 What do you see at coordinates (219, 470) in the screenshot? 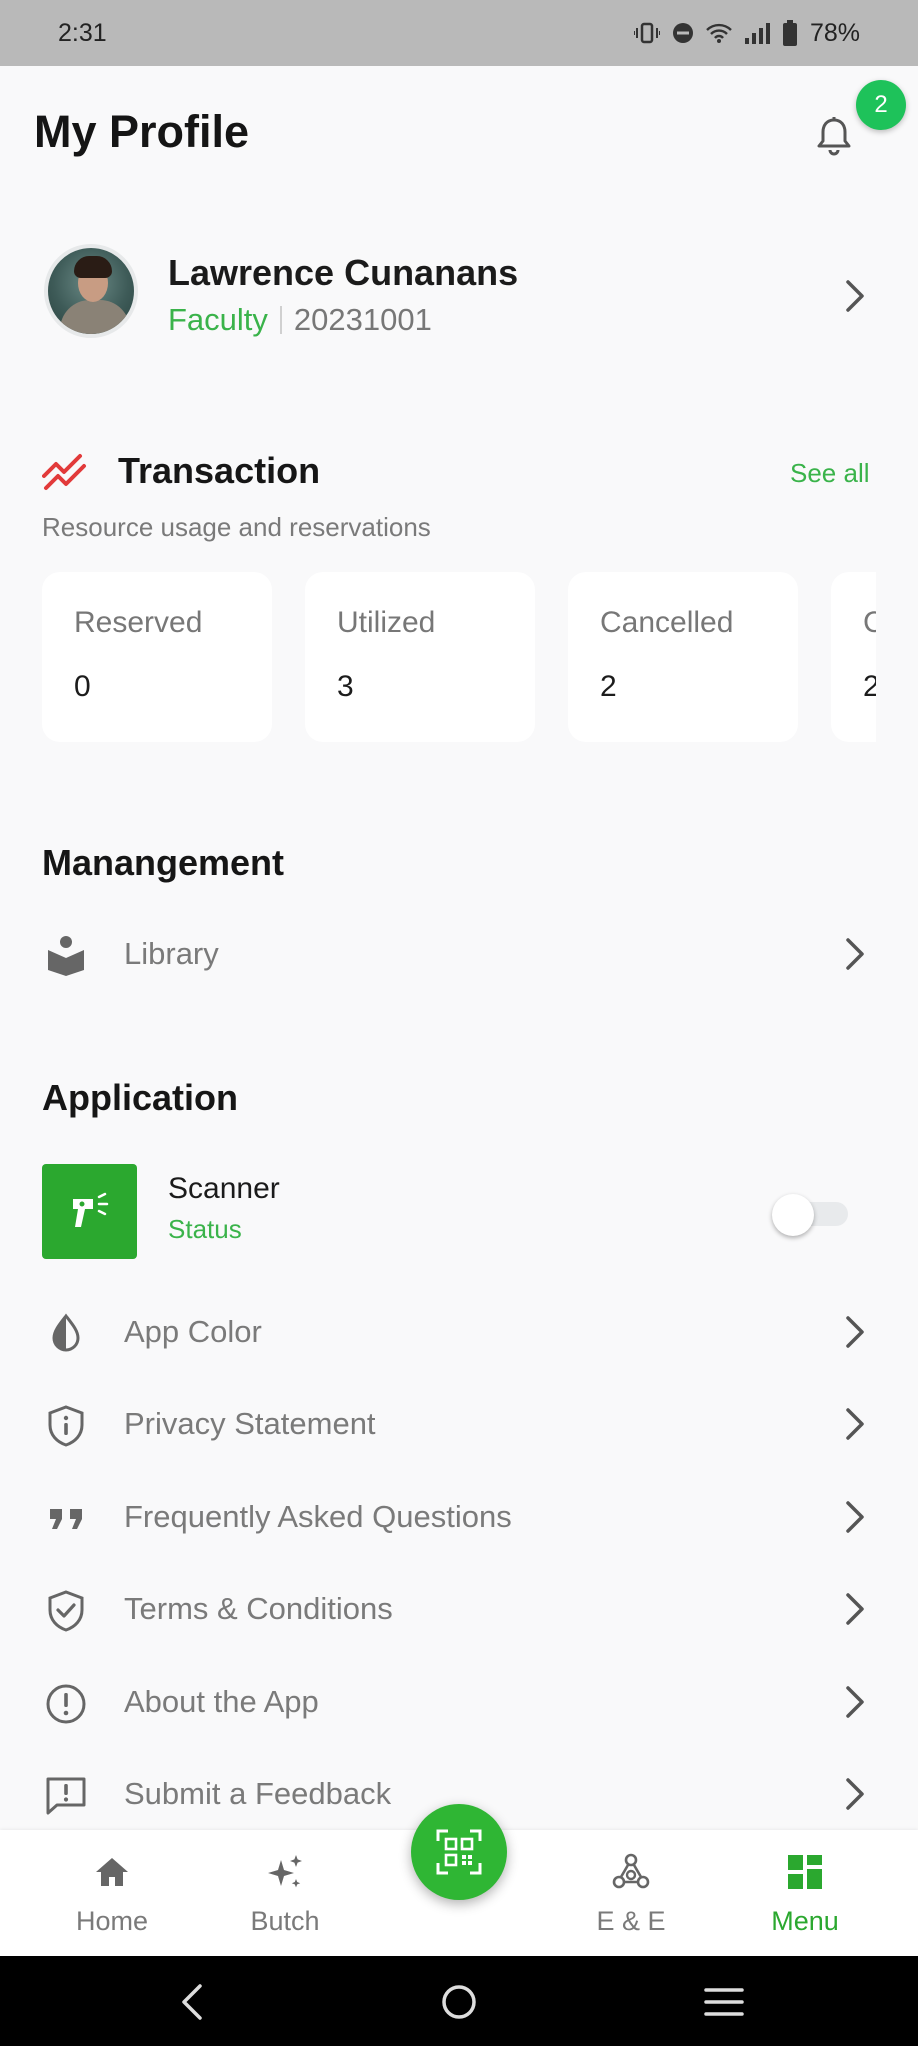
I see `transaction-title: Transaction` at bounding box center [219, 470].